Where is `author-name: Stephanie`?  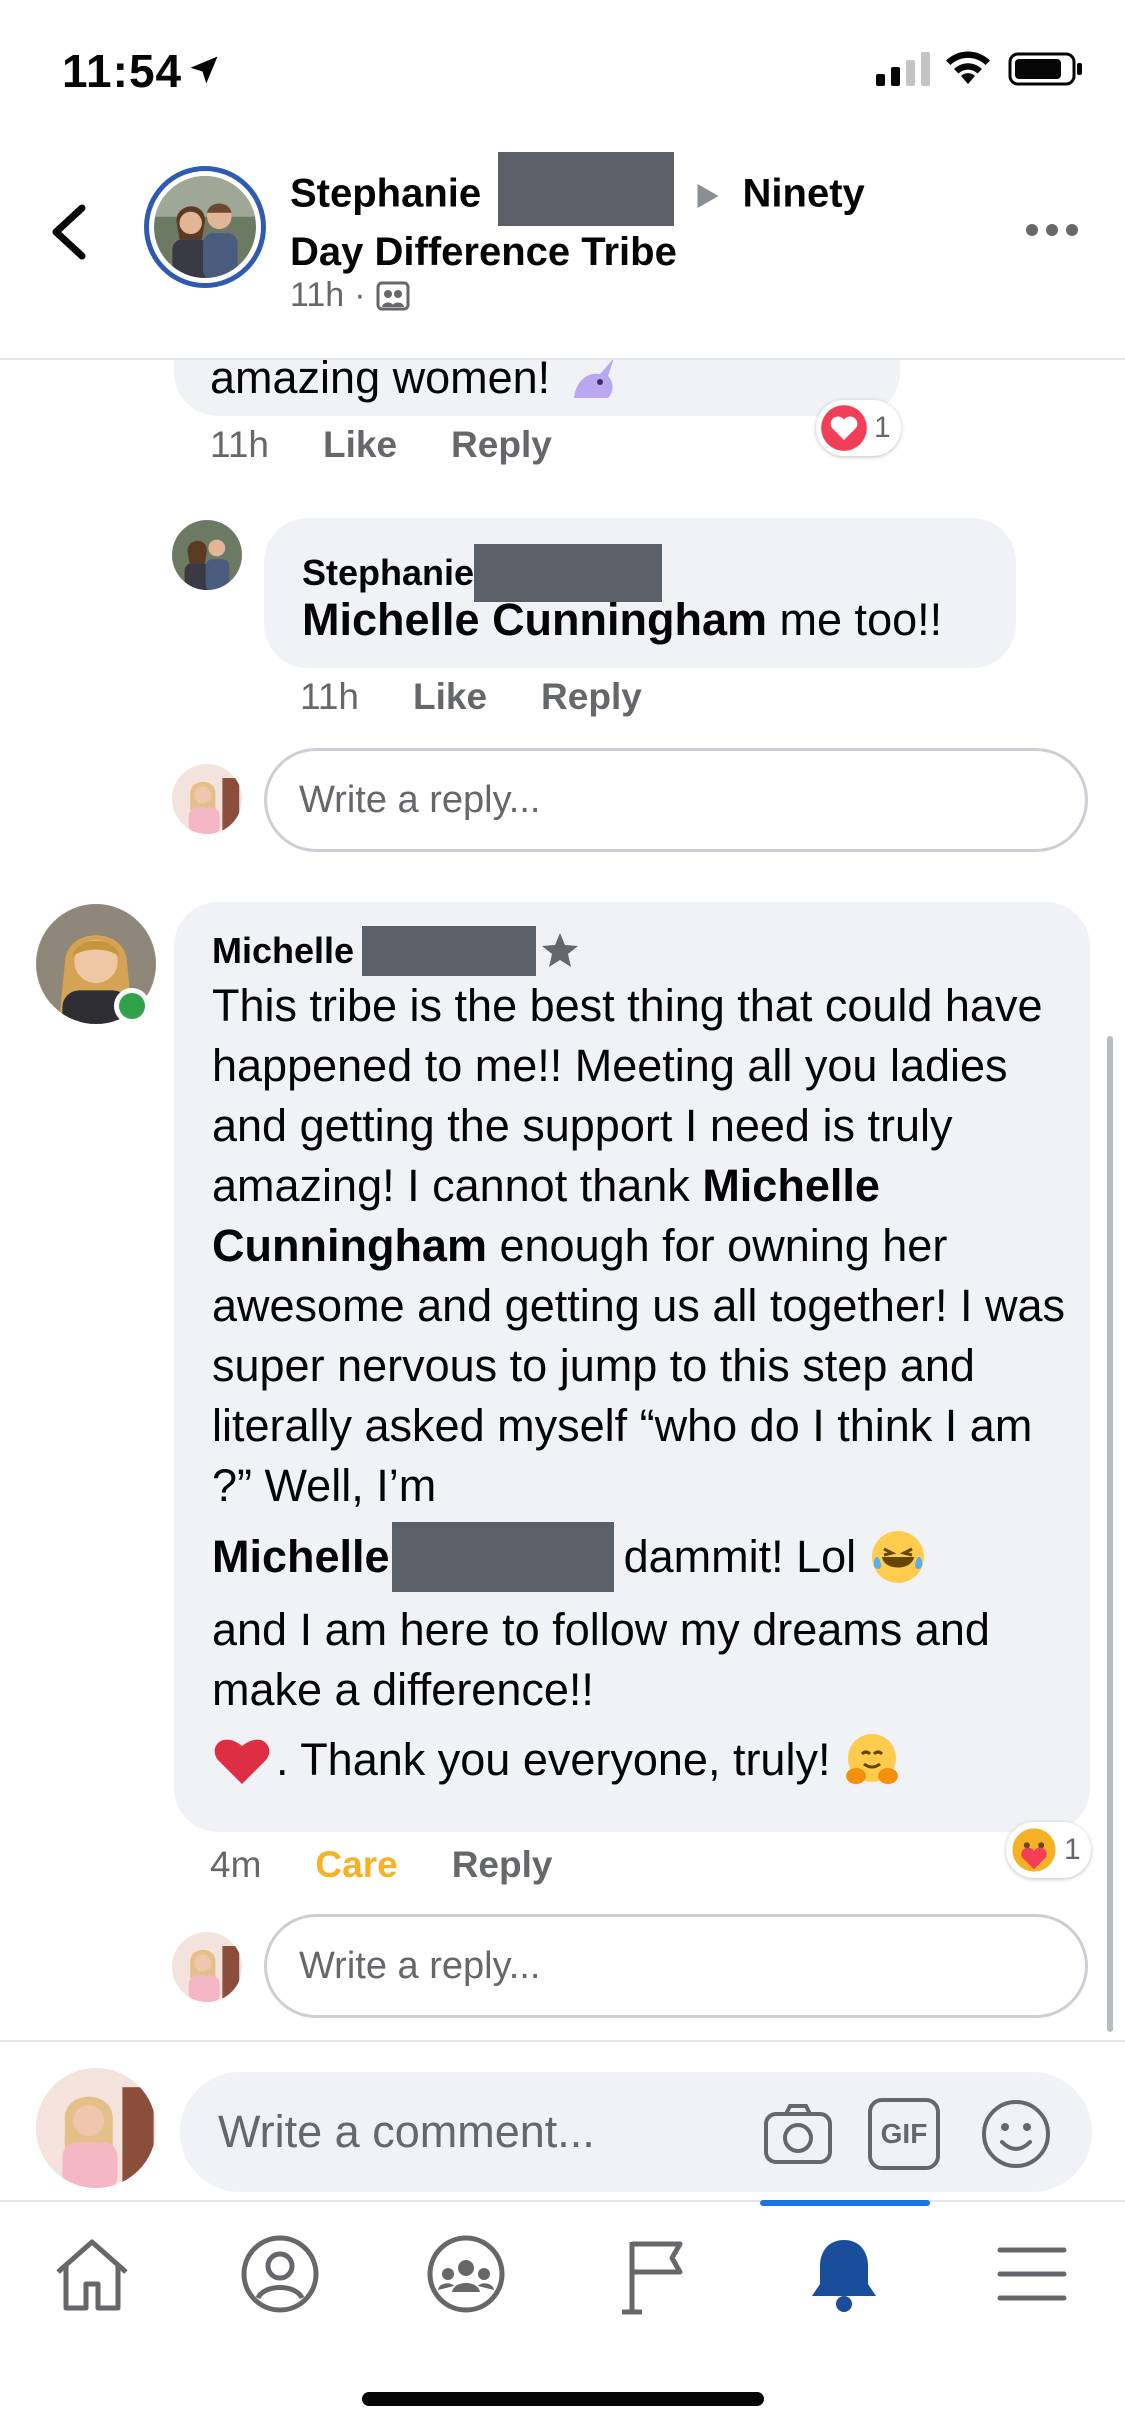
author-name: Stephanie is located at coordinates (385, 194).